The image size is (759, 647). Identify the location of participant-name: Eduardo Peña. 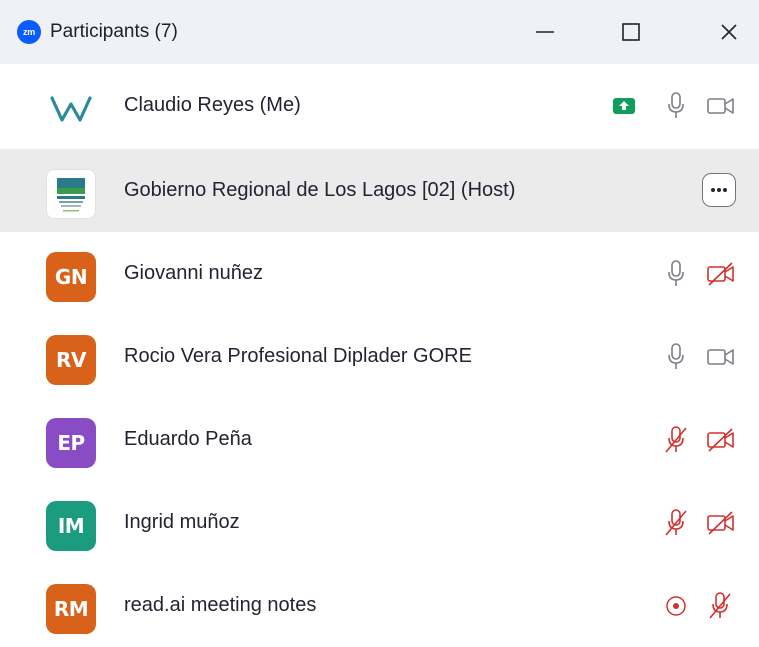
(188, 439).